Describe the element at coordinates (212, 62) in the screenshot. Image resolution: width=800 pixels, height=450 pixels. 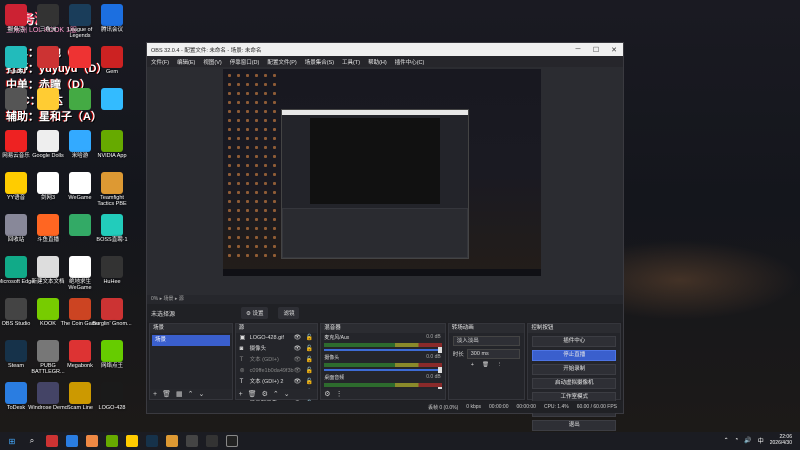
I see `menu-item: 视图(V)` at that location.